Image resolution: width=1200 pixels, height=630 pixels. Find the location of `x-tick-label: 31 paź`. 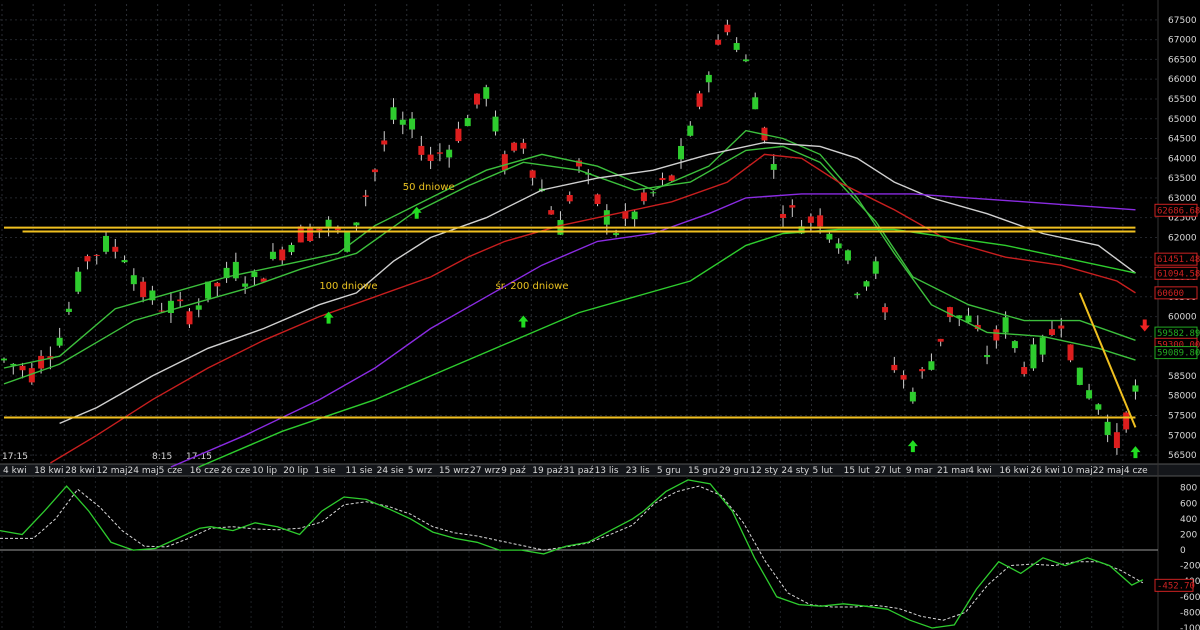

x-tick-label: 31 paź is located at coordinates (578, 471).